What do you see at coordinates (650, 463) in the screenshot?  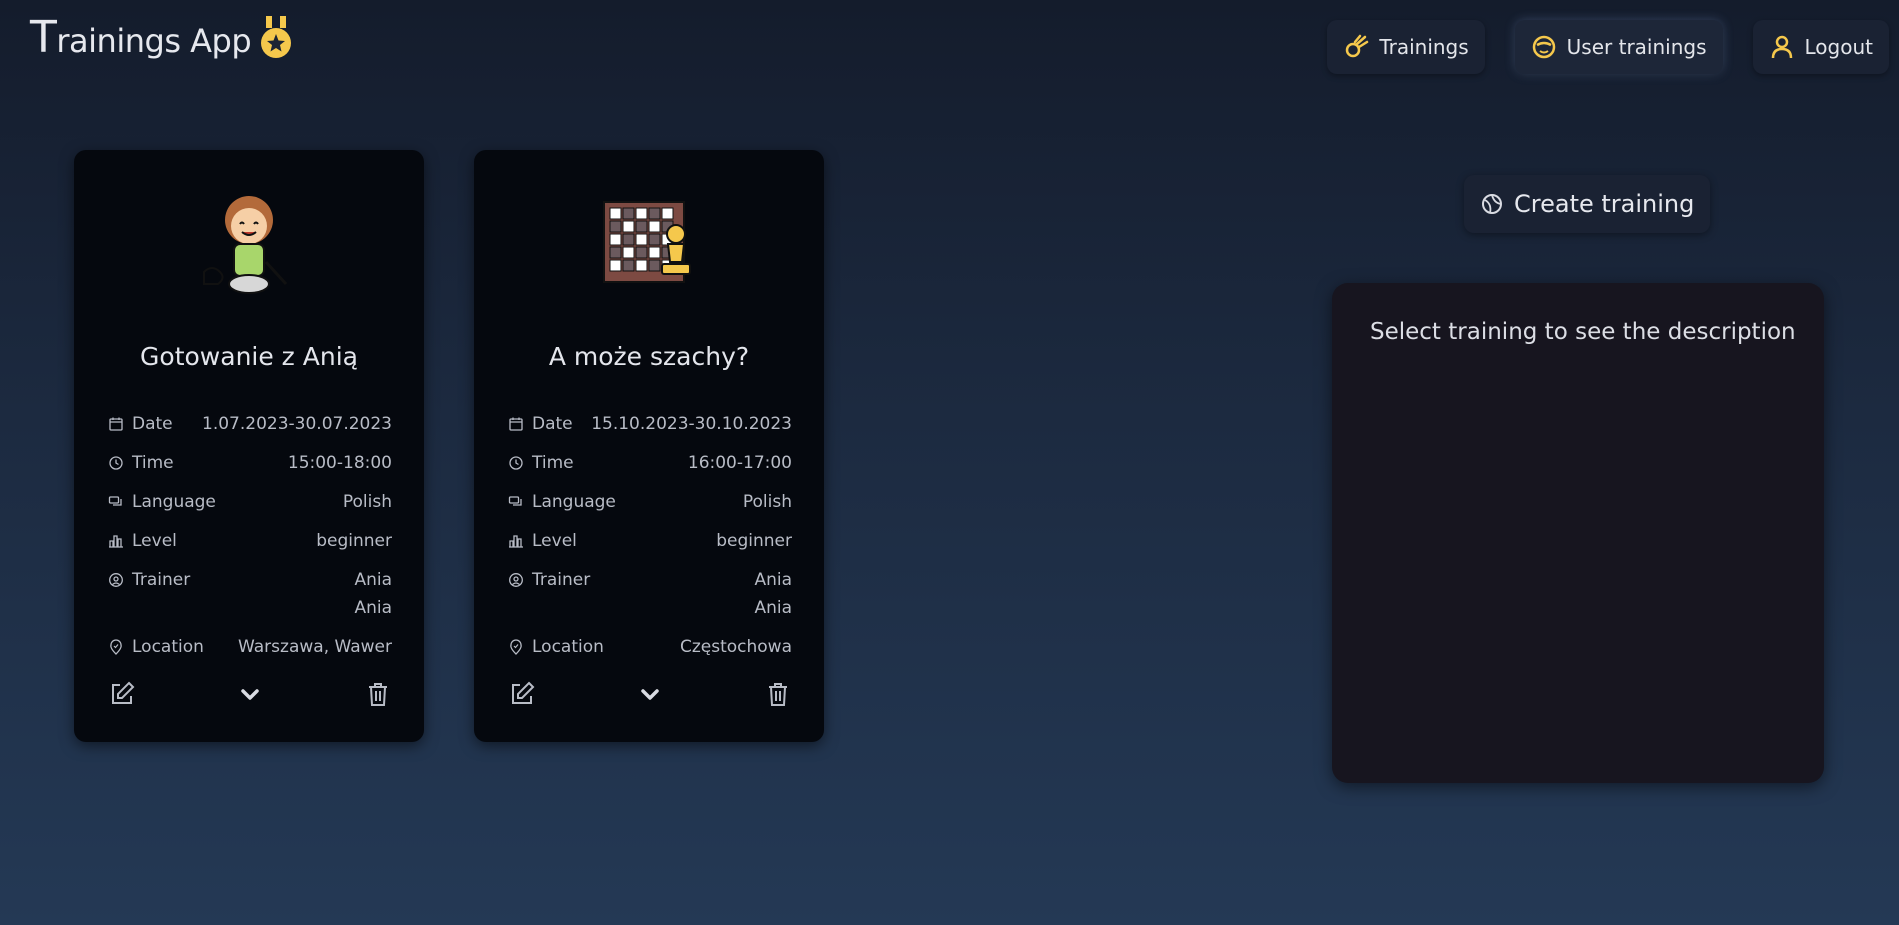 I see `detail-row-time: Time 16:00-17:00` at bounding box center [650, 463].